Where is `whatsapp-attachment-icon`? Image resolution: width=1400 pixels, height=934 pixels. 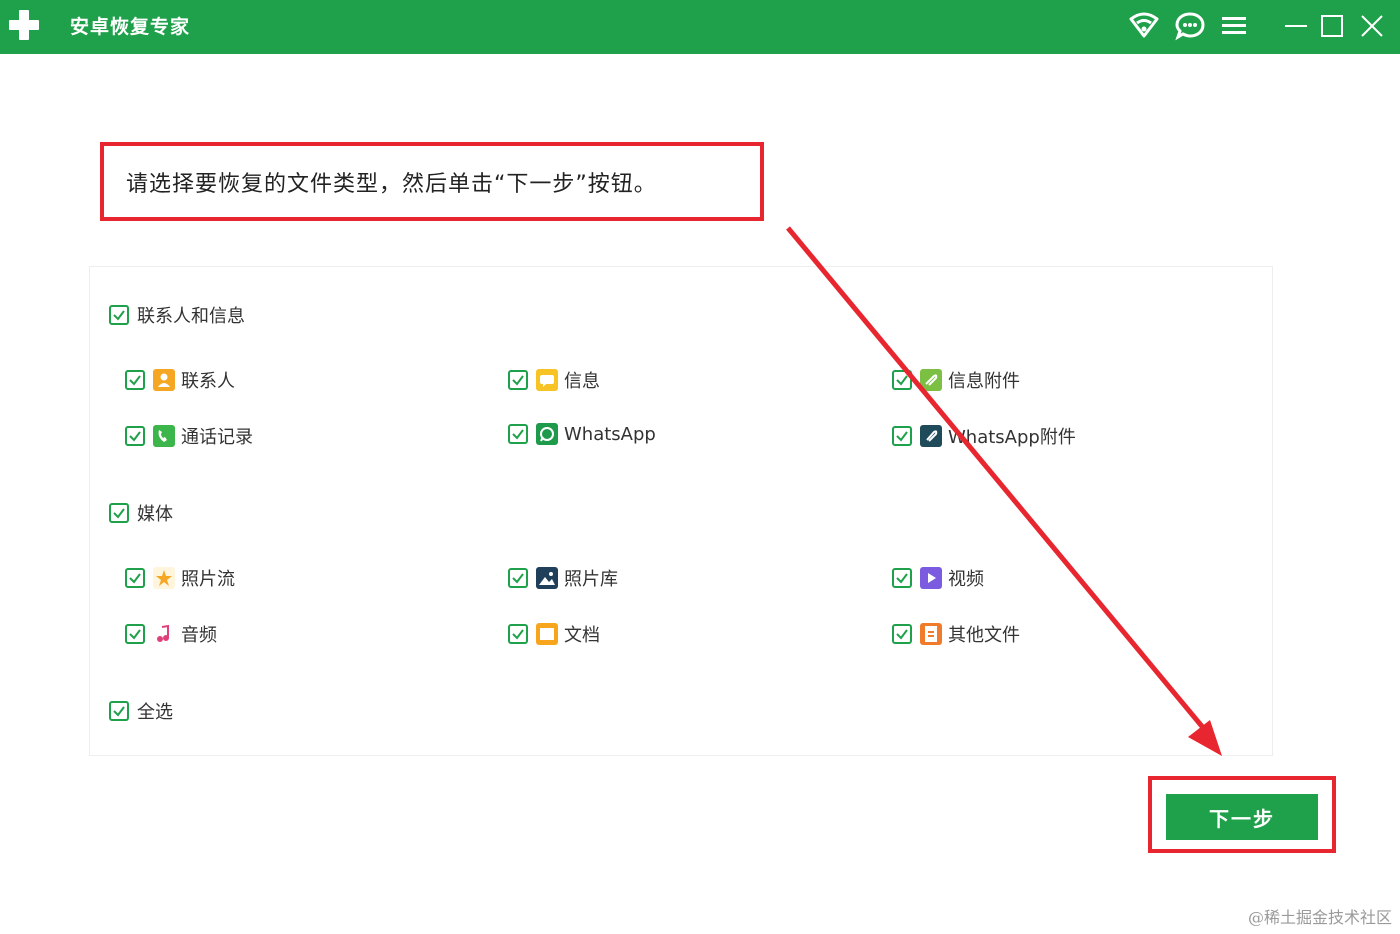 whatsapp-attachment-icon is located at coordinates (931, 436).